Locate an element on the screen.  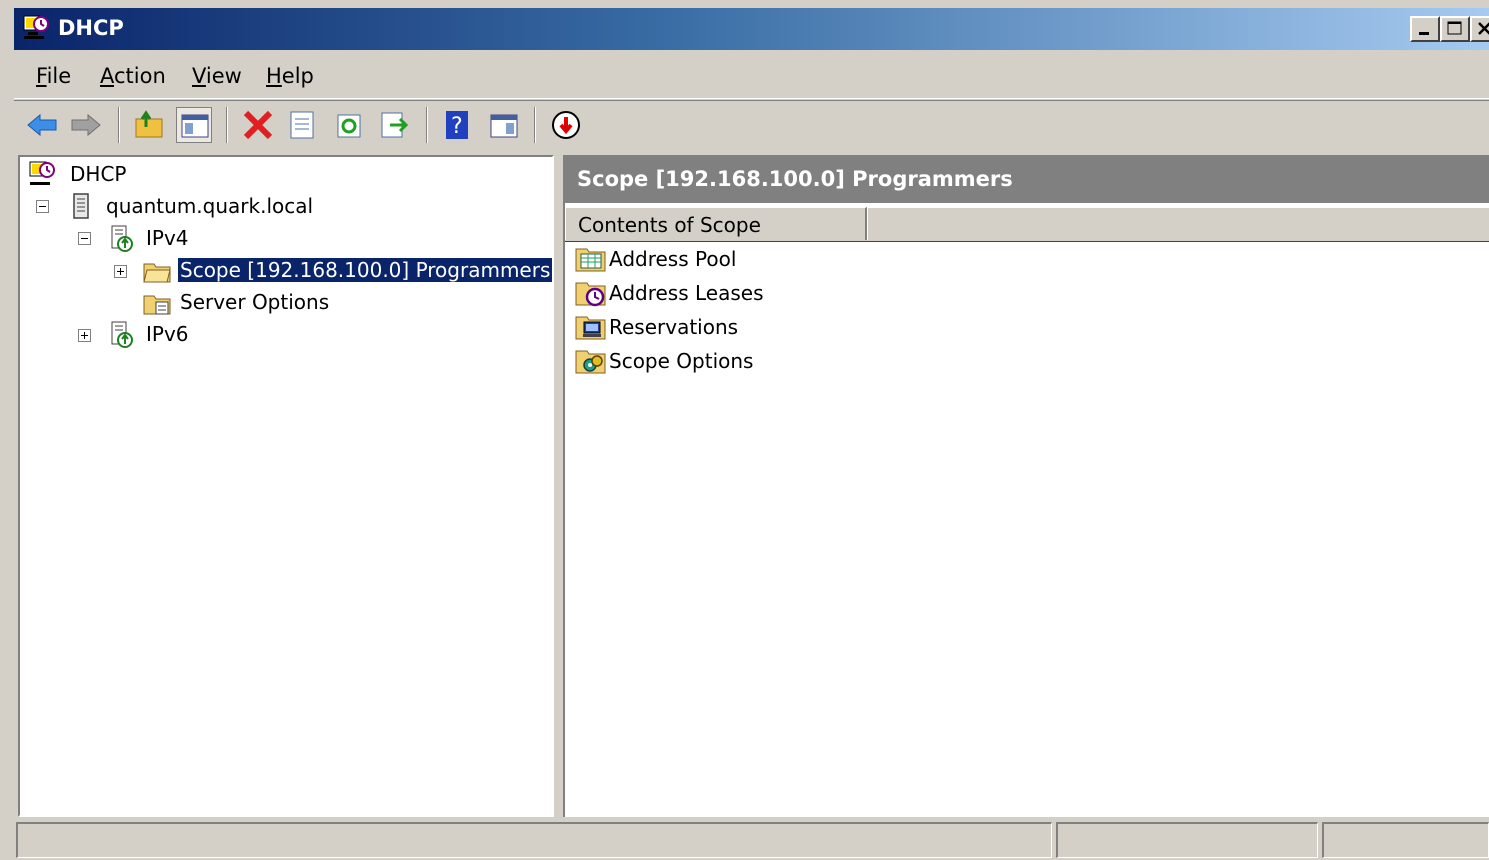
column-header-contents: Contents of Scope is located at coordinates (716, 223).